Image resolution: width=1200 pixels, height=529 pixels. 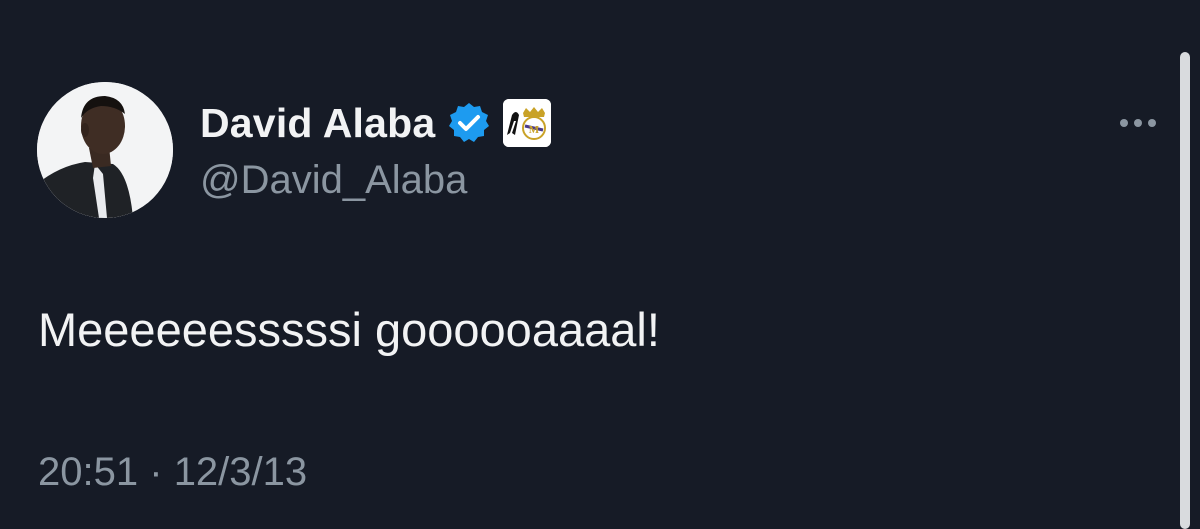 I want to click on svg-text: M, so click(x=534, y=130).